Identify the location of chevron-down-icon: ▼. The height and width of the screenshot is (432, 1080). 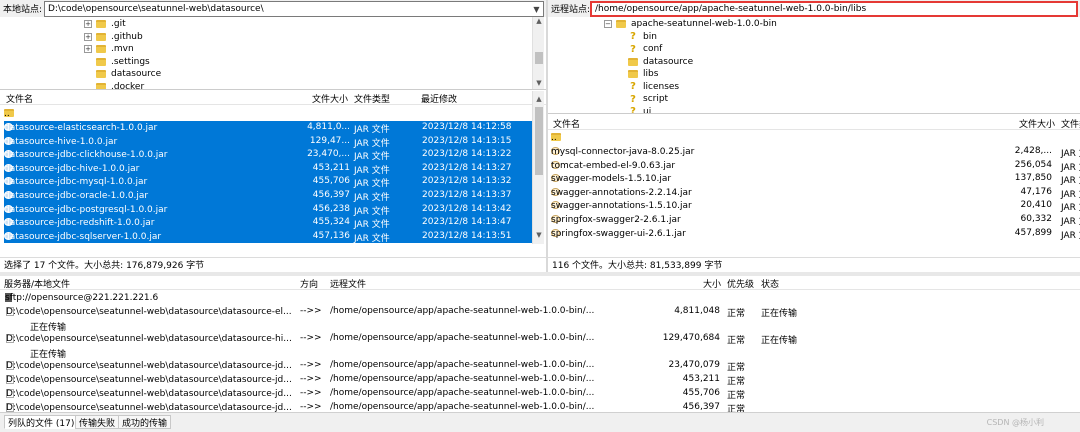
(536, 9).